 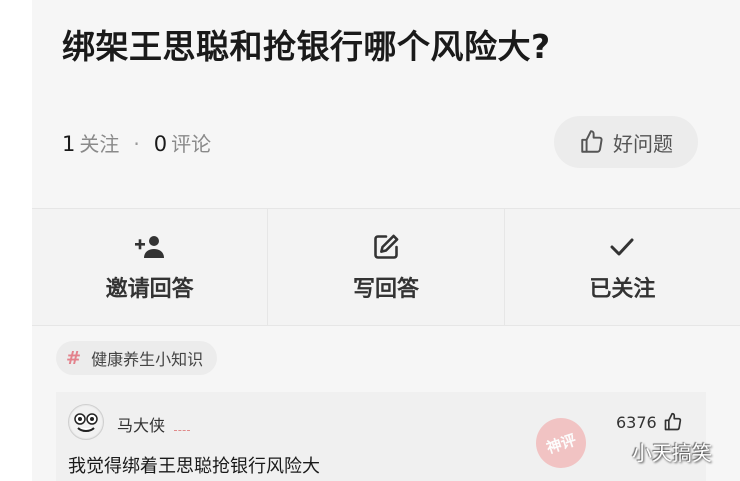 What do you see at coordinates (622, 267) in the screenshot?
I see `followed-button: 已关注` at bounding box center [622, 267].